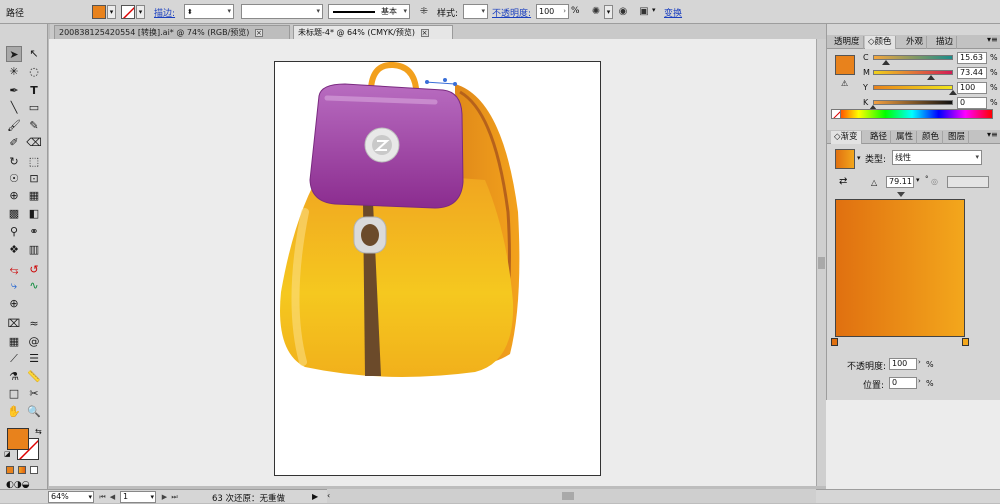  What do you see at coordinates (968, 182) in the screenshot?
I see `aspect-ratio-field` at bounding box center [968, 182].